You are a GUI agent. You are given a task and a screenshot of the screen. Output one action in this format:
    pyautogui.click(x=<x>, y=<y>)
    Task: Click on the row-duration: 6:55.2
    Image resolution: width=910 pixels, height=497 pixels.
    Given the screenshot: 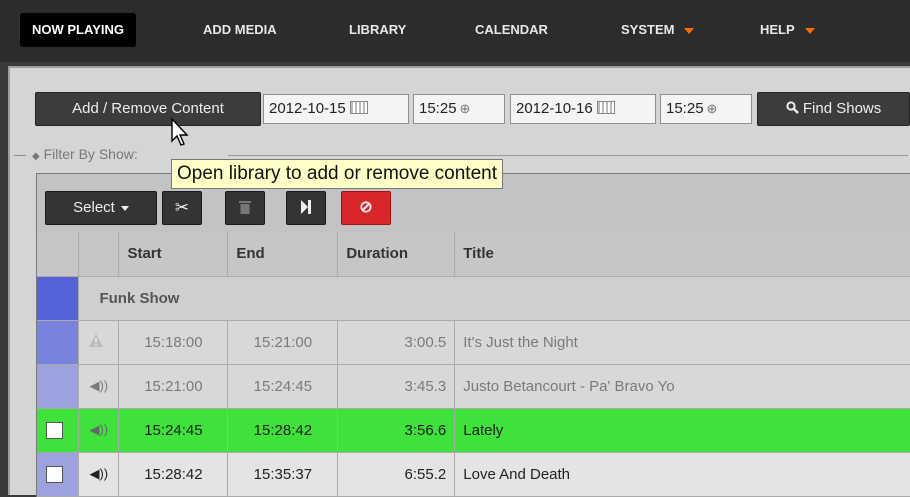 What is the action you would take?
    pyautogui.click(x=396, y=474)
    